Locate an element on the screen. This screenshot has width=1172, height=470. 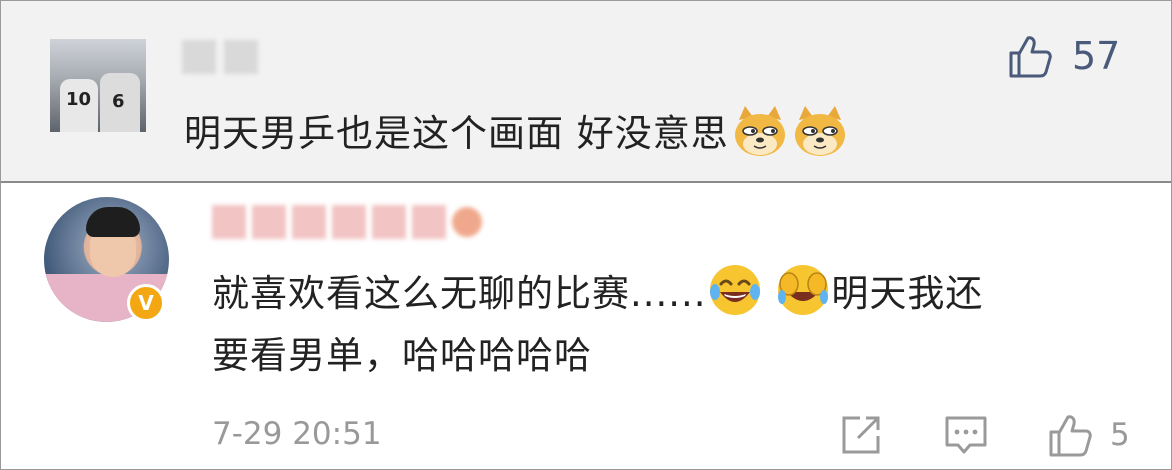
avatar-jersey-number: 10 is located at coordinates (79, 99).